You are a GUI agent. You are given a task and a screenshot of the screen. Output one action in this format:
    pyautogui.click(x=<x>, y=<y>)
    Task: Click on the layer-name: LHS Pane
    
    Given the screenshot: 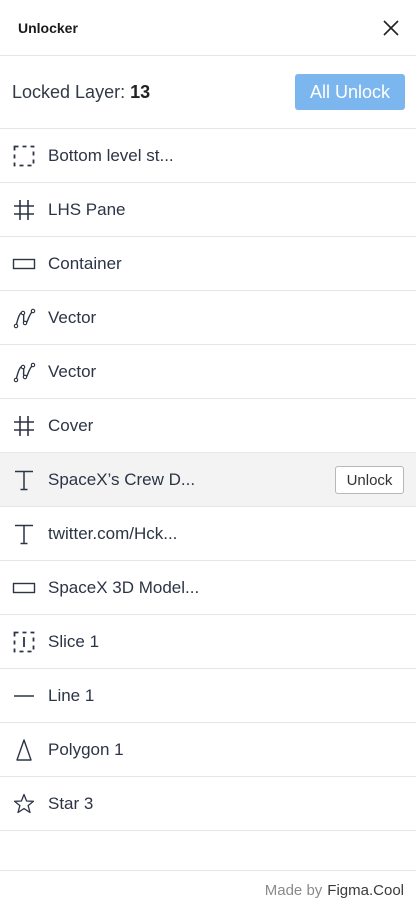 What is the action you would take?
    pyautogui.click(x=87, y=209)
    